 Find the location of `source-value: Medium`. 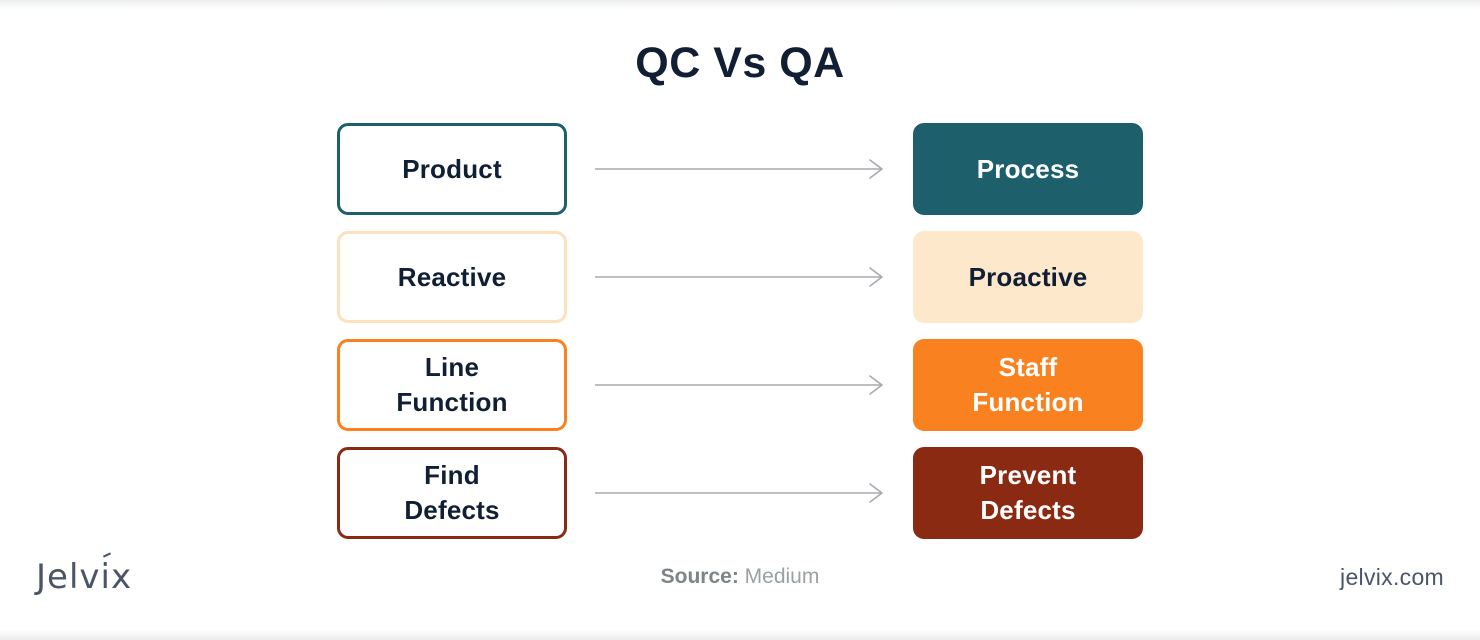

source-value: Medium is located at coordinates (782, 576).